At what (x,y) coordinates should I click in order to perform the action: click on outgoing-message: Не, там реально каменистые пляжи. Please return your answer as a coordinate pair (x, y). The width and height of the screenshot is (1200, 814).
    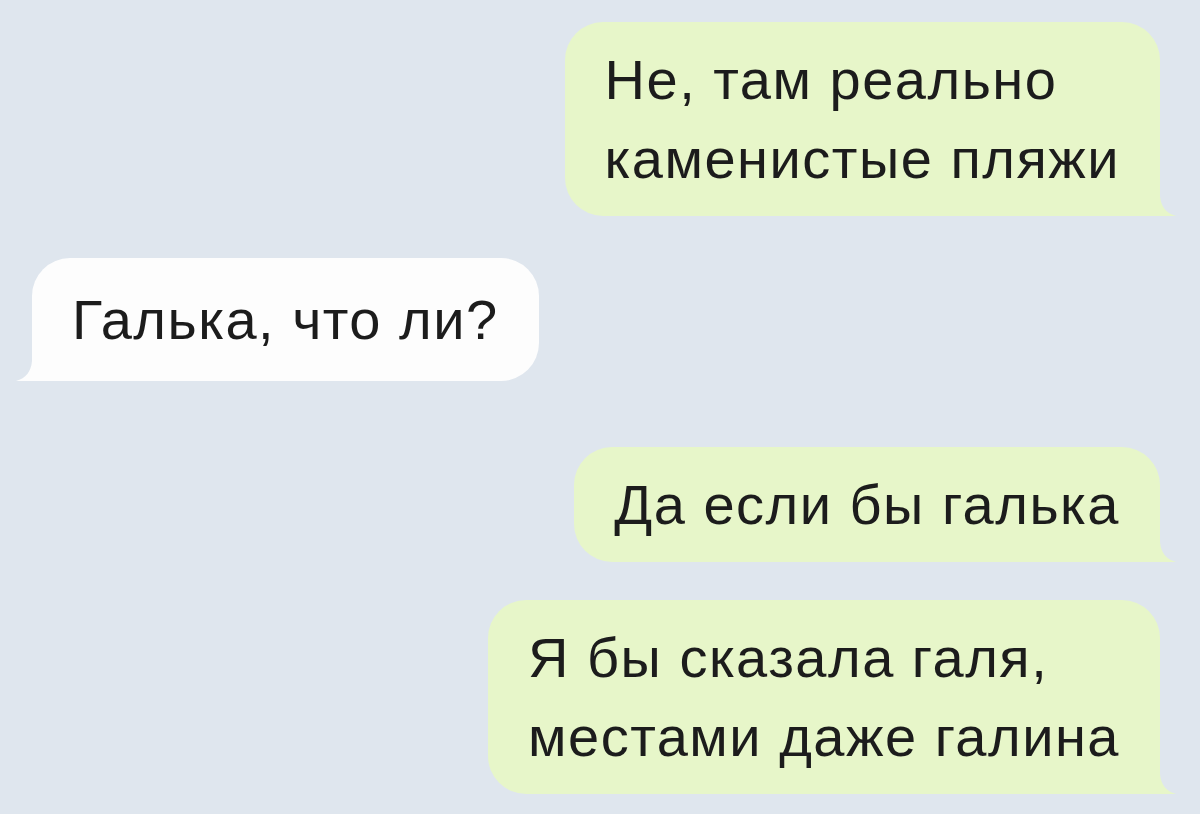
    Looking at the image, I should click on (862, 119).